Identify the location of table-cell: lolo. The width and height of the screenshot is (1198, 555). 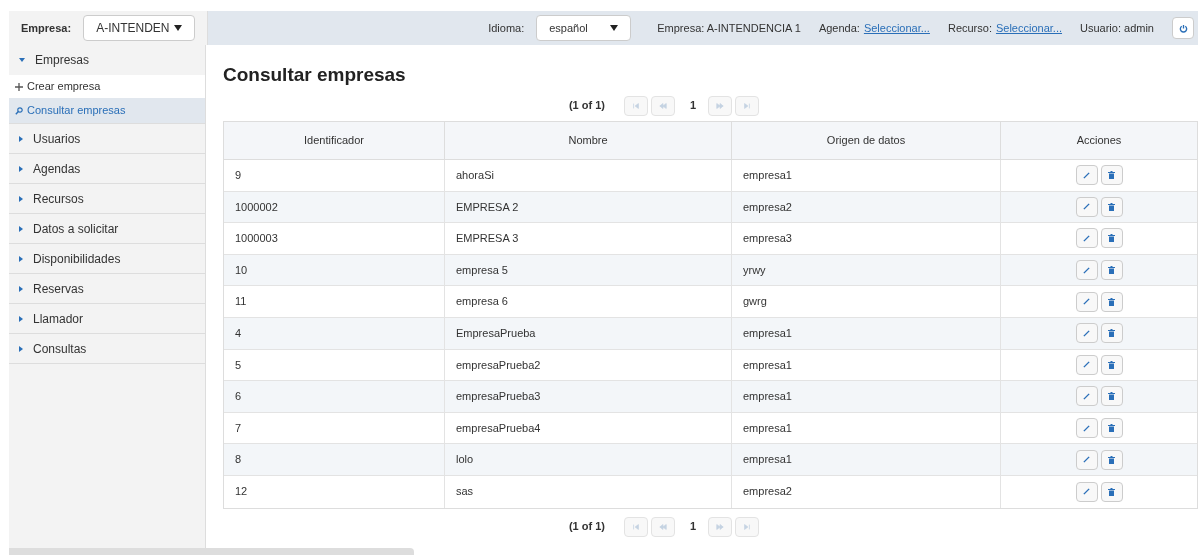
(588, 459).